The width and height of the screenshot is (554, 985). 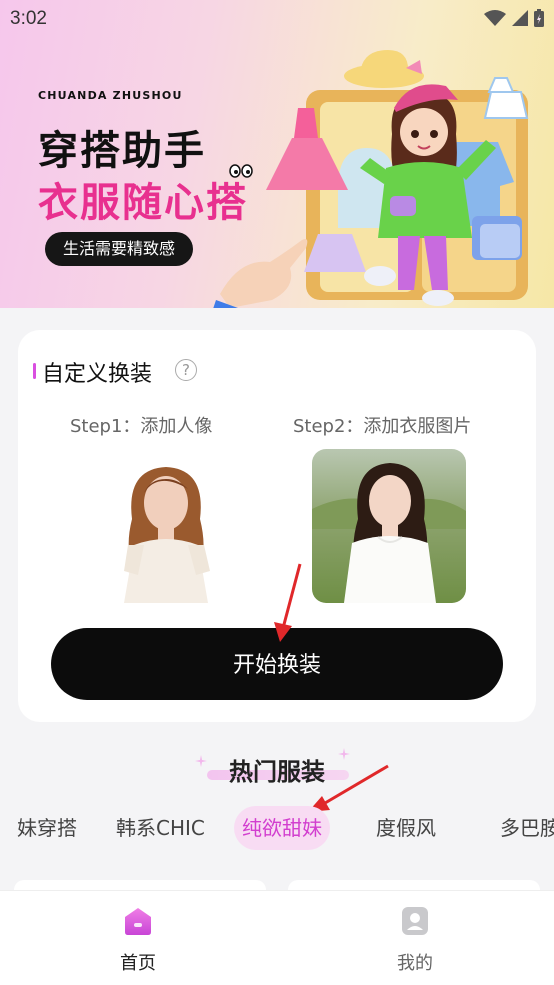 I want to click on nav-home: 首页, so click(x=138, y=940).